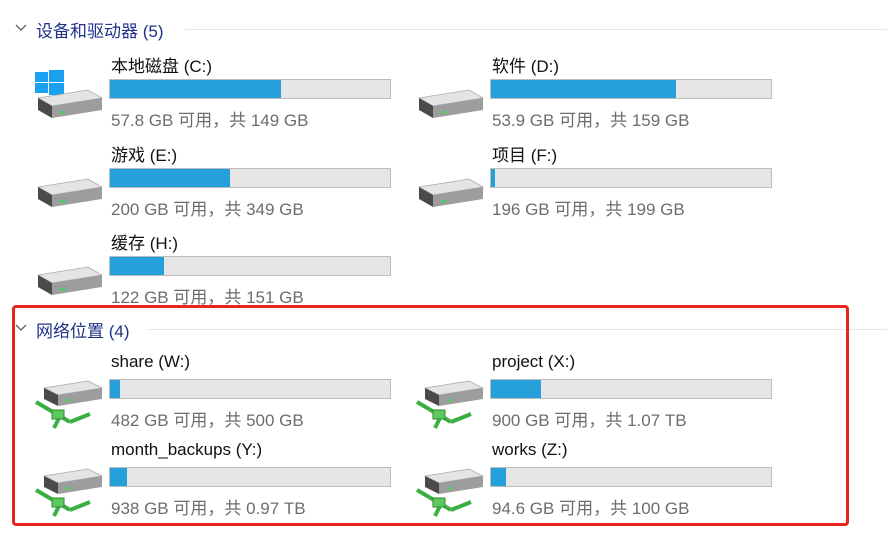  What do you see at coordinates (83, 331) in the screenshot?
I see `group-title-network: 网络位置 (4)` at bounding box center [83, 331].